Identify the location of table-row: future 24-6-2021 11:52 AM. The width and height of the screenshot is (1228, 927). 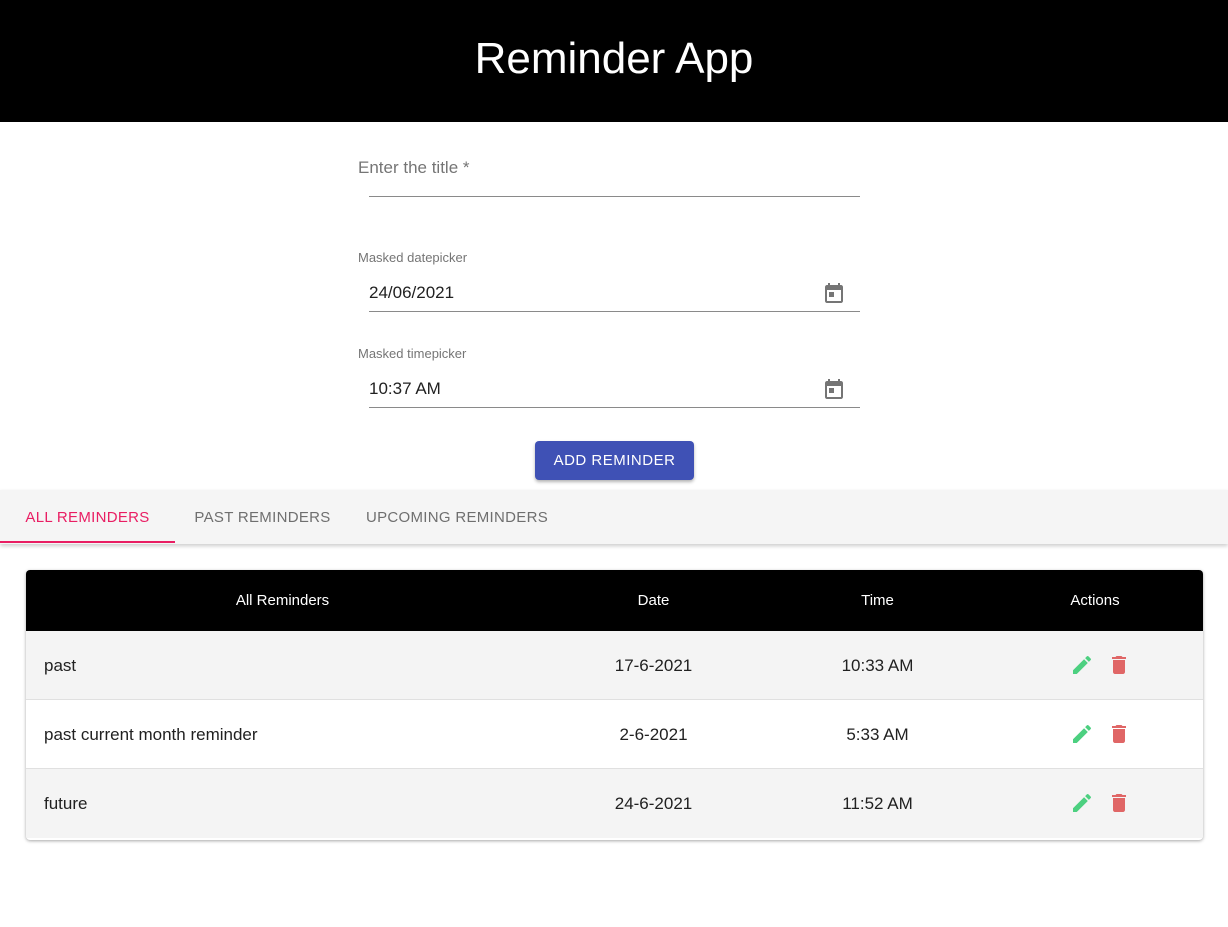
(614, 803).